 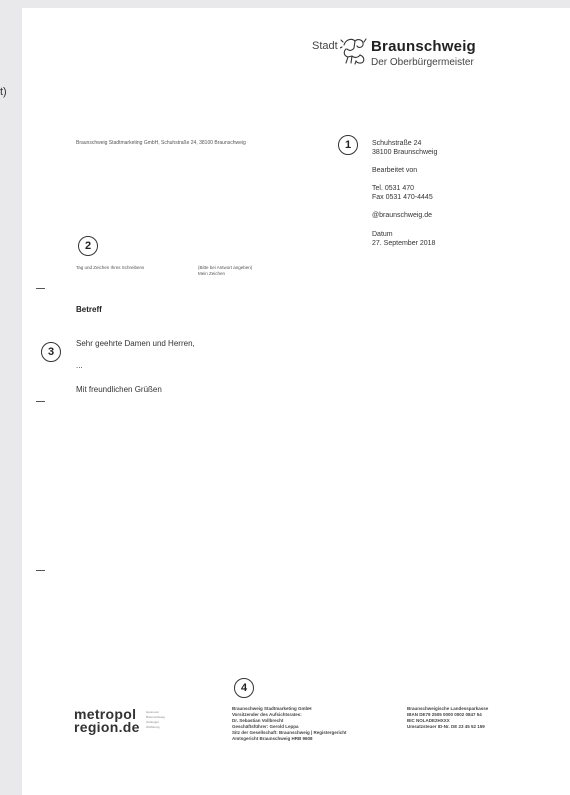 I want to click on my-reference-label: Mein Zeichen, so click(x=212, y=273).